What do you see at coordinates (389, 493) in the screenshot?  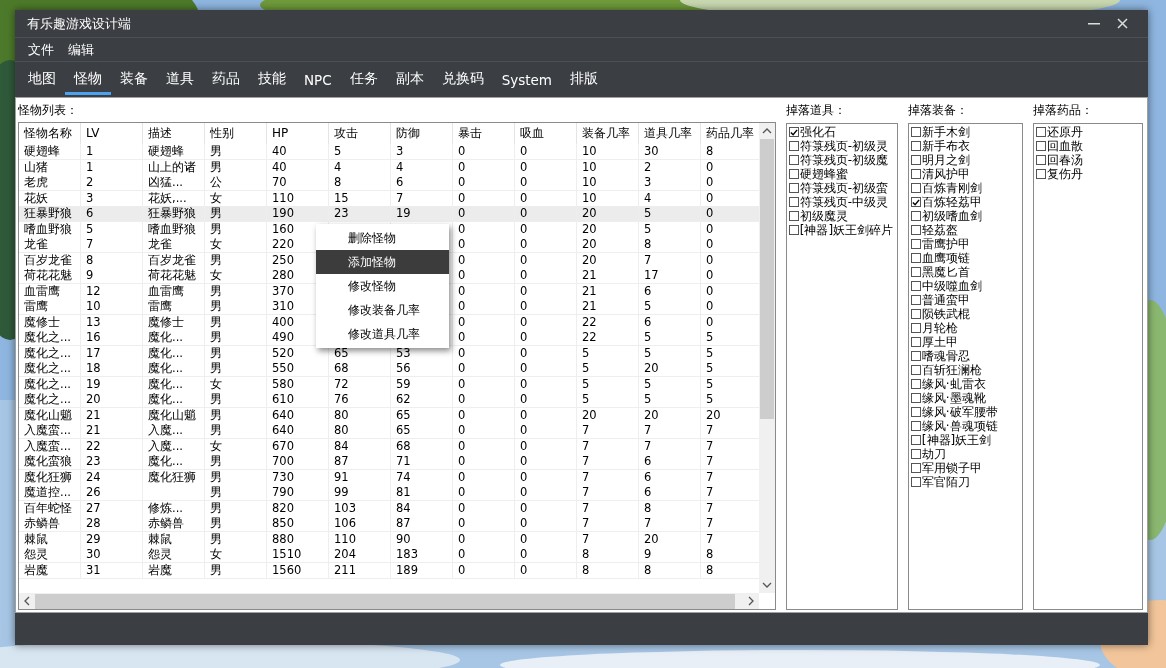 I see `table-row: 魔道控... 26 男 790 99 81 0 0 7 6 7` at bounding box center [389, 493].